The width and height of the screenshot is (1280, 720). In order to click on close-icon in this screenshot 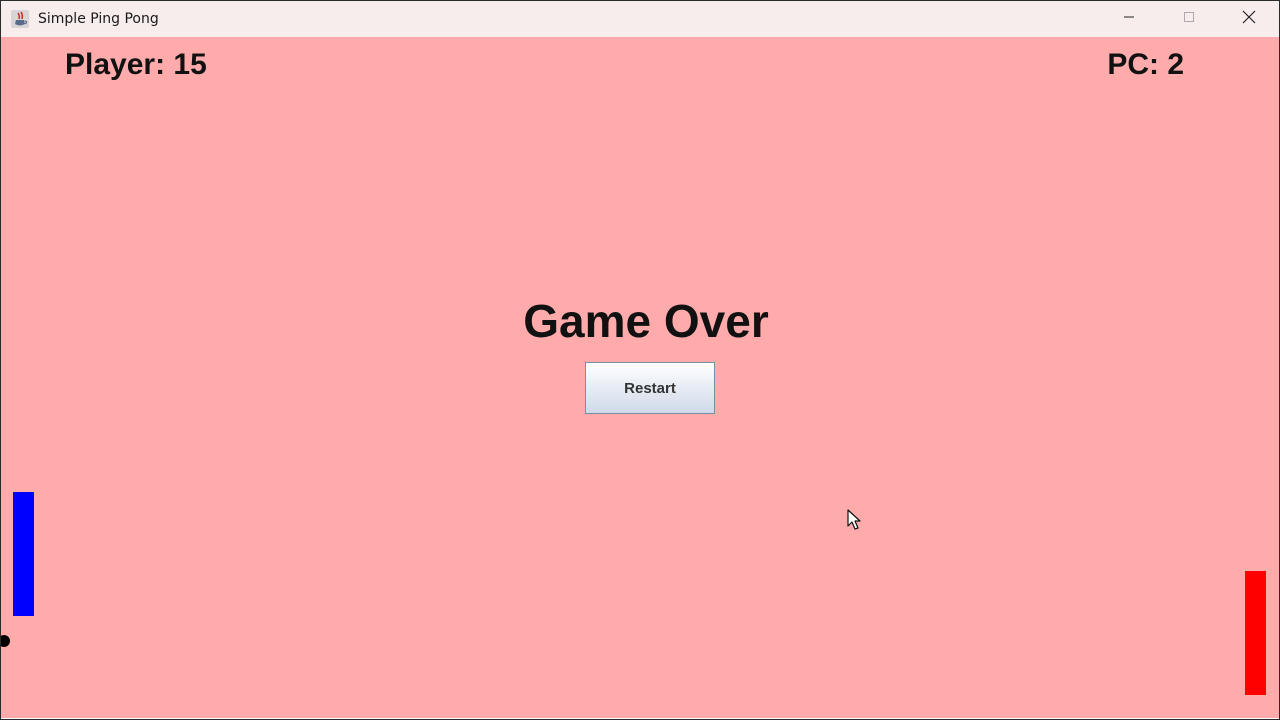, I will do `click(1249, 19)`.